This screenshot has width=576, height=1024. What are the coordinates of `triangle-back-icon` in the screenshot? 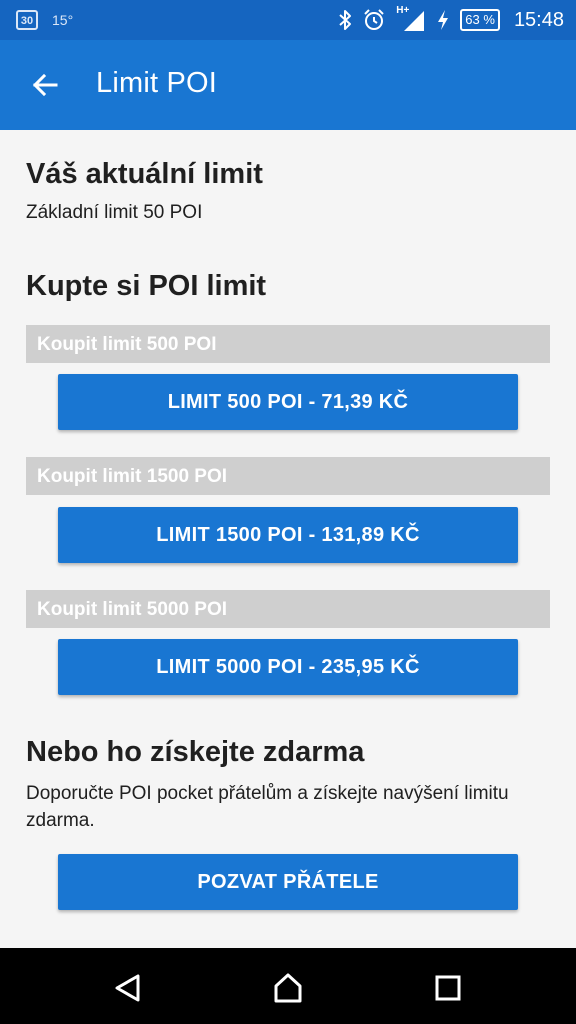 It's located at (127, 988).